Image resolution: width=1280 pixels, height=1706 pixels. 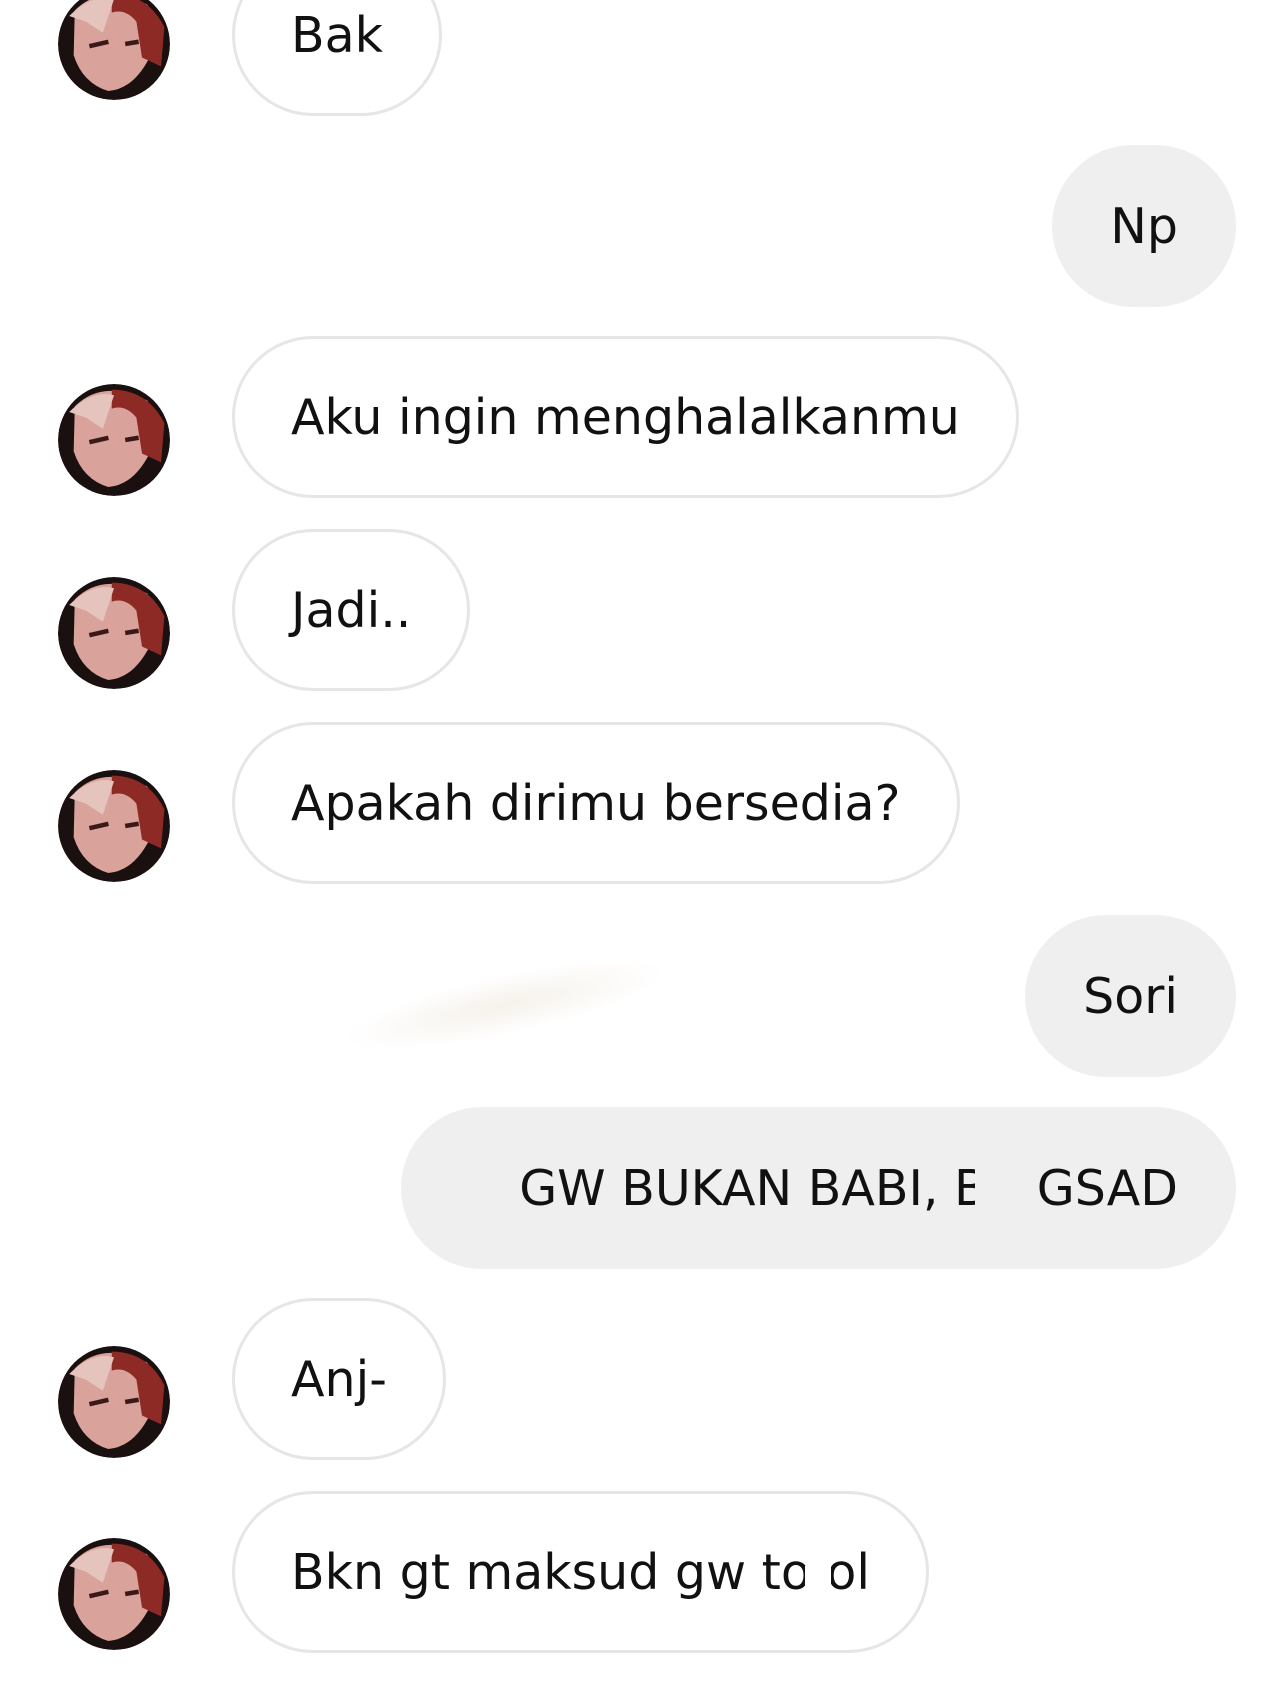 I want to click on message-text: Bkn gt maksud gw to ol, so click(x=581, y=1572).